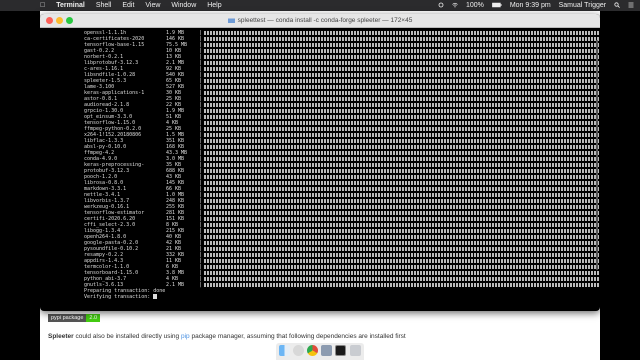 This screenshot has width=640, height=360. What do you see at coordinates (155, 296) in the screenshot?
I see `terminal-cursor` at bounding box center [155, 296].